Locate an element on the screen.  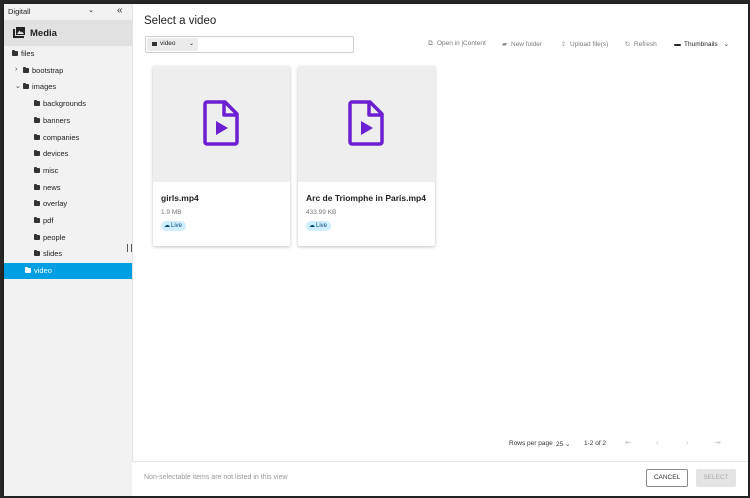
chevron-right-icon: › is located at coordinates (16, 69).